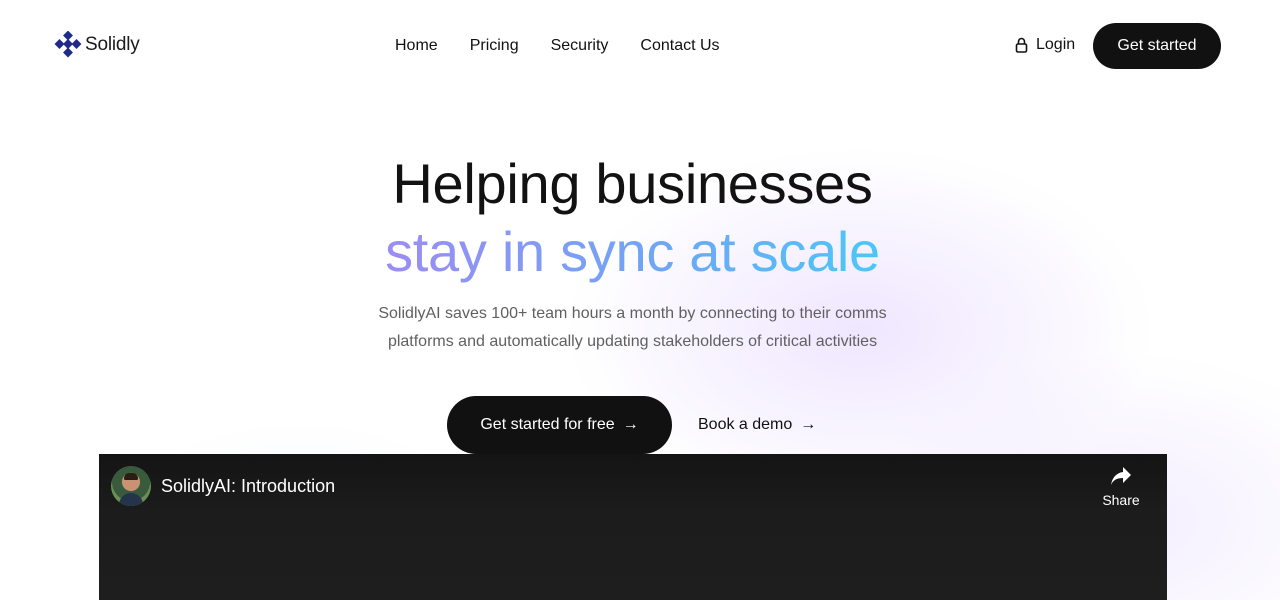 This screenshot has height=600, width=1280. What do you see at coordinates (131, 476) in the screenshot?
I see `avatar-hair` at bounding box center [131, 476].